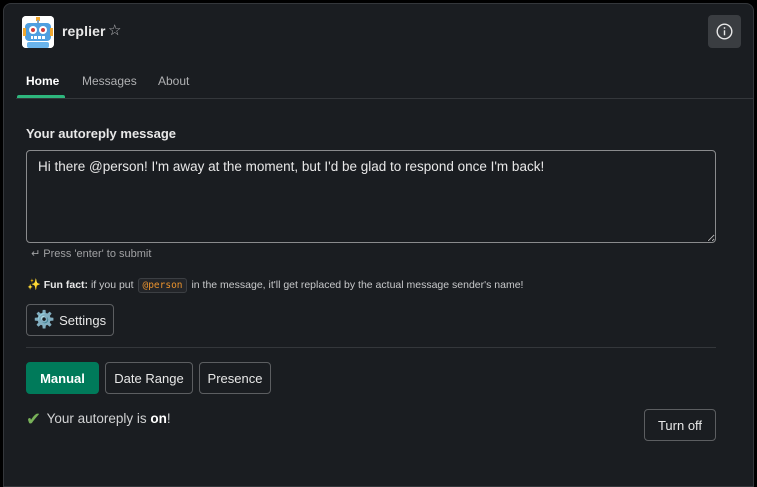 This screenshot has height=487, width=757. Describe the element at coordinates (114, 30) in the screenshot. I see `star-icon: ☆` at that location.